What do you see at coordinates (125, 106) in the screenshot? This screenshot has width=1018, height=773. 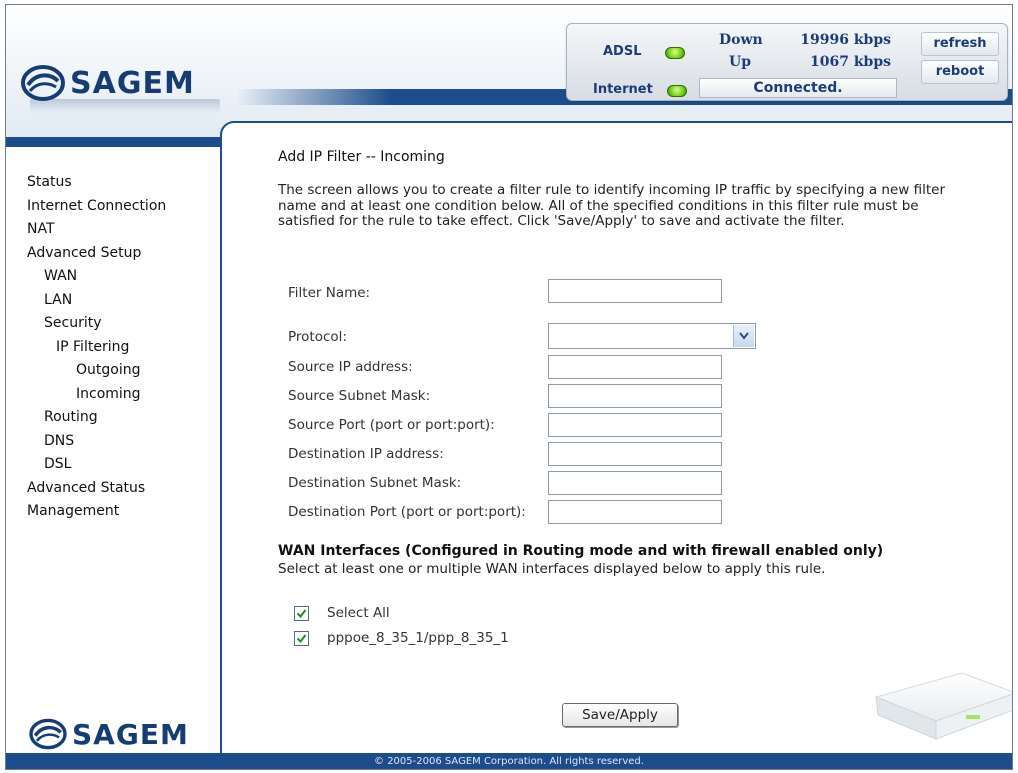 I see `logo-reflection` at bounding box center [125, 106].